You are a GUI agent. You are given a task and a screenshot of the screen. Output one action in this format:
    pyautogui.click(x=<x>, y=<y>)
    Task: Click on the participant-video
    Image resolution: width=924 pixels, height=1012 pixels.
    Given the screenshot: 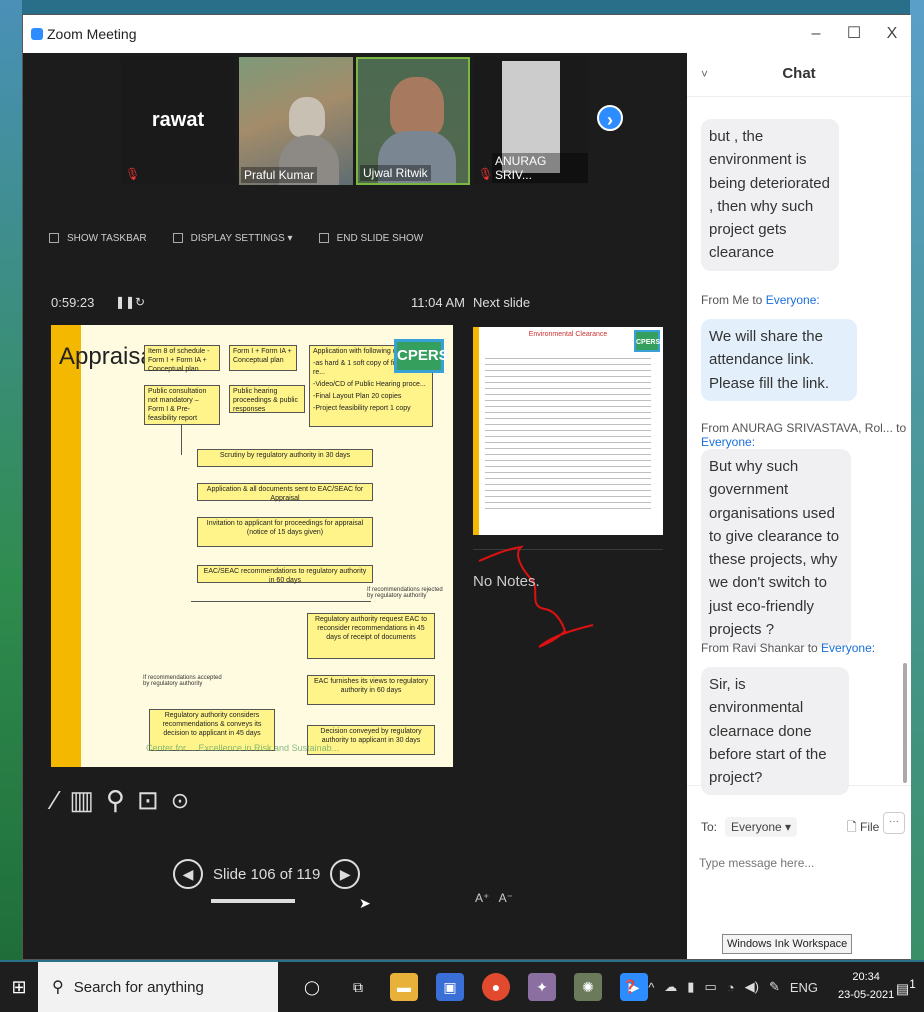 What is the action you would take?
    pyautogui.click(x=307, y=117)
    